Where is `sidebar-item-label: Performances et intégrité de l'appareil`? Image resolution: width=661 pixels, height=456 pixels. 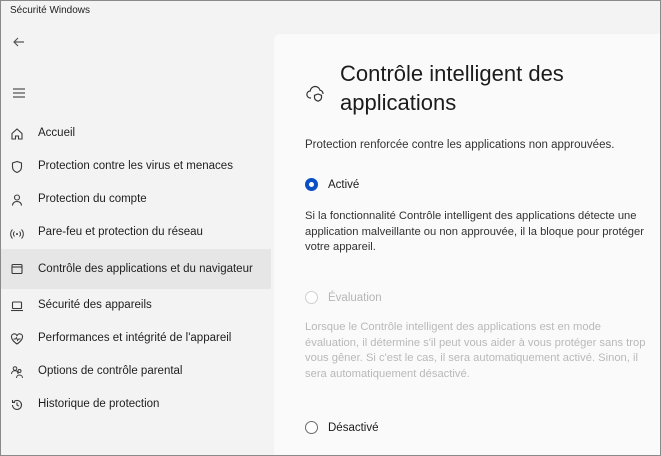 sidebar-item-label: Performances et intégrité de l'appareil is located at coordinates (135, 338).